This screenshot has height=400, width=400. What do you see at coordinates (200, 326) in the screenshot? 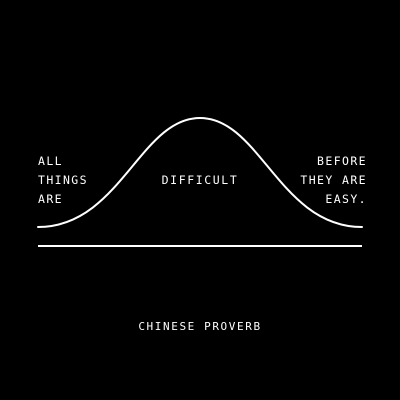
I see `attribution: CHINESE PROVERB` at bounding box center [200, 326].